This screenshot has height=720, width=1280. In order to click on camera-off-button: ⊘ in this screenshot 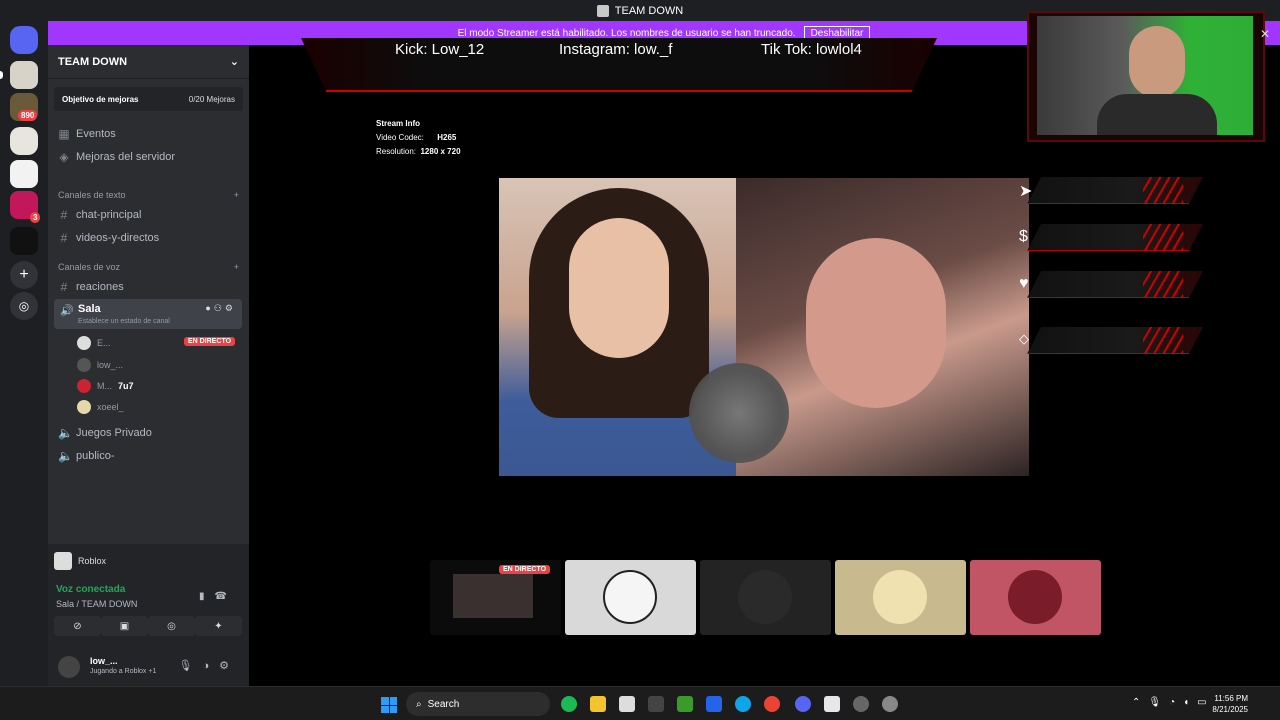, I will do `click(77, 626)`.